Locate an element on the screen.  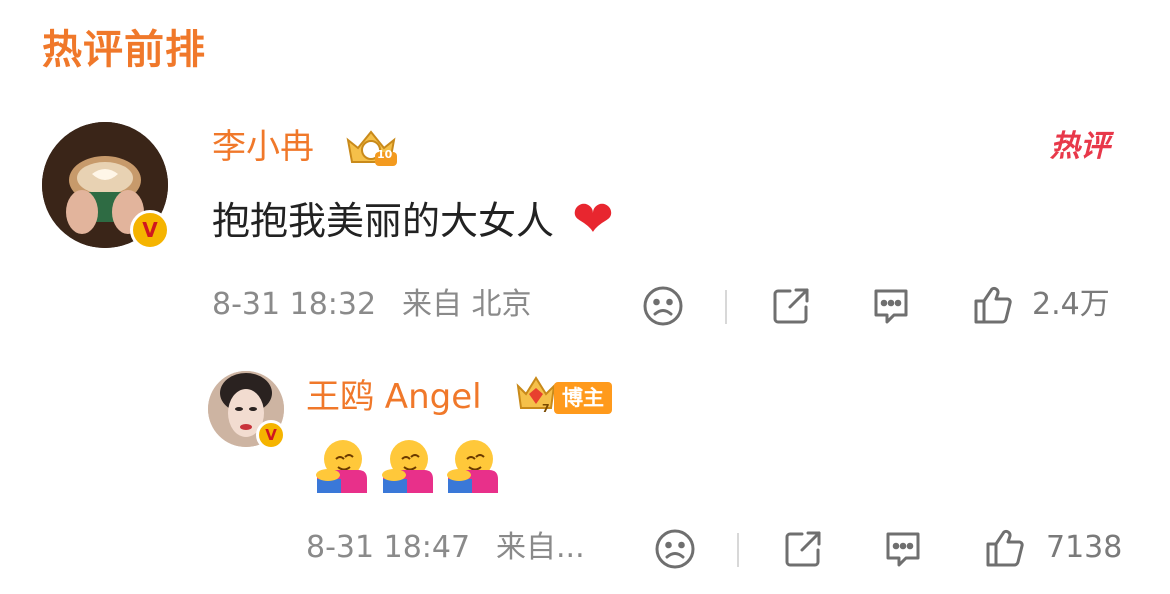
comment-icon is located at coordinates (891, 306).